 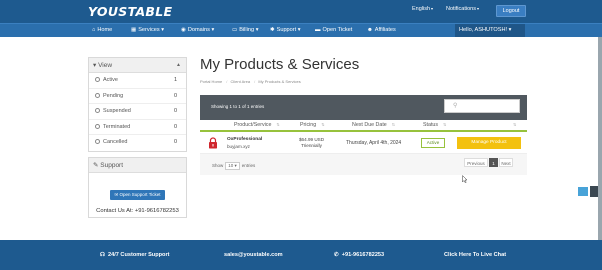 I want to click on user-menu: Hello, ASHUTOSH! ▾, so click(x=490, y=30).